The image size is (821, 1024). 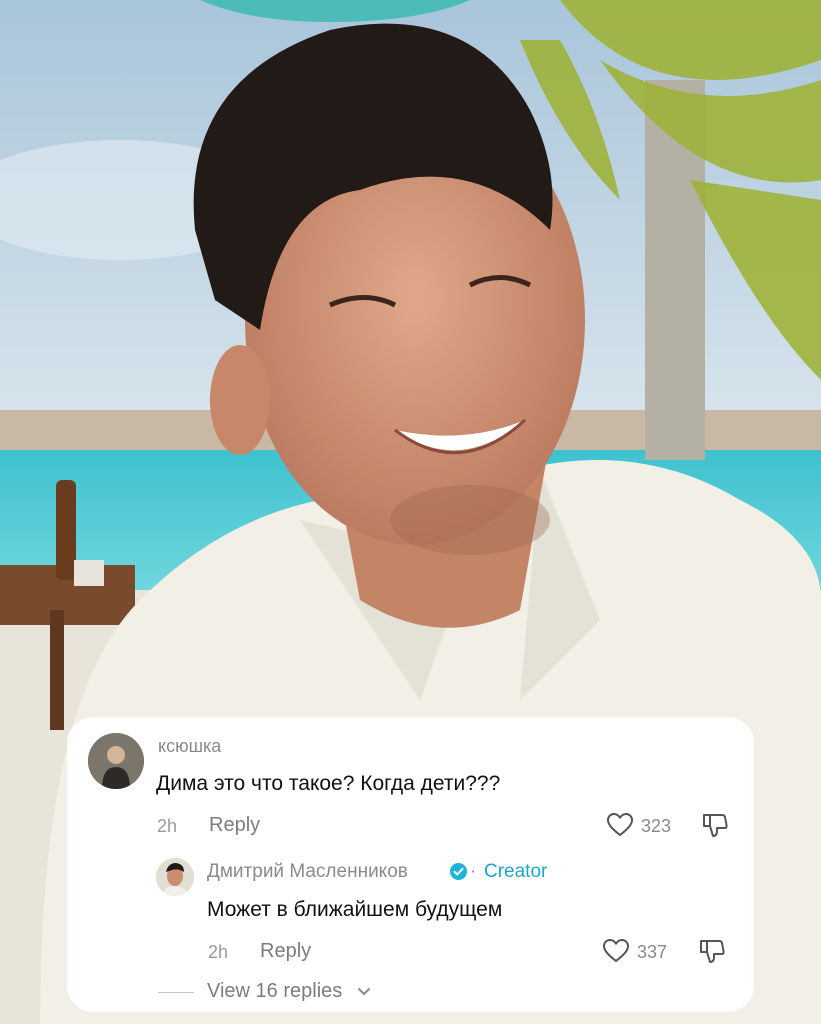 What do you see at coordinates (364, 992) in the screenshot?
I see `chevron-down-icon` at bounding box center [364, 992].